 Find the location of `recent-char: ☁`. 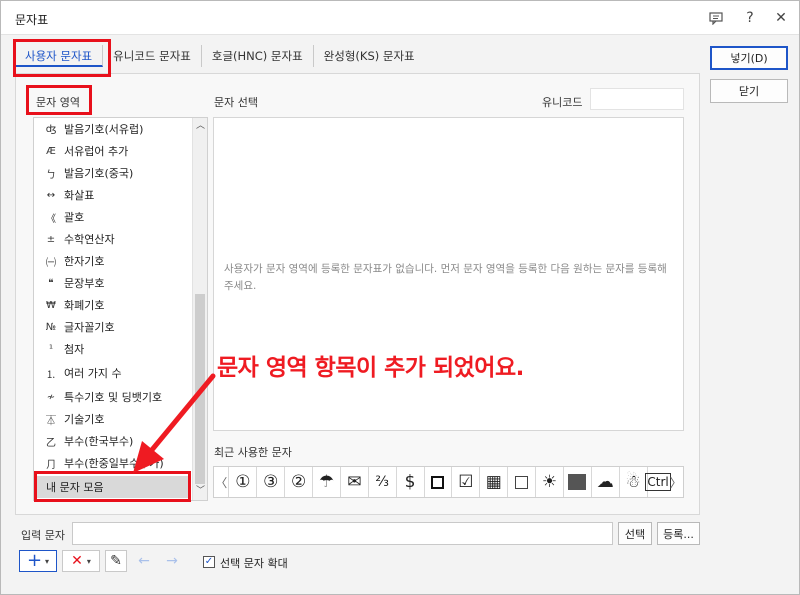

recent-char: ☁ is located at coordinates (604, 482).